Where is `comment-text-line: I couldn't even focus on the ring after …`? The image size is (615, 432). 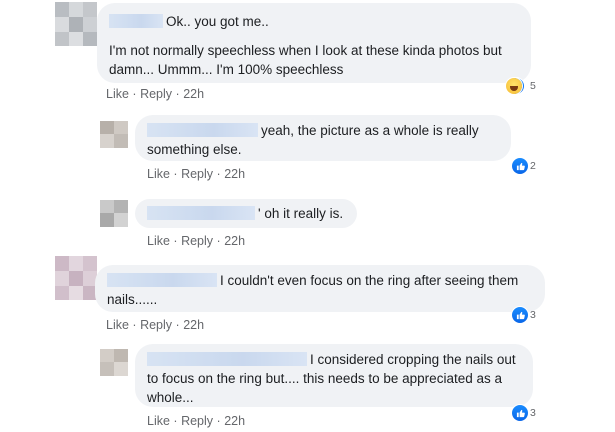 comment-text-line: I couldn't even focus on the ring after … is located at coordinates (320, 280).